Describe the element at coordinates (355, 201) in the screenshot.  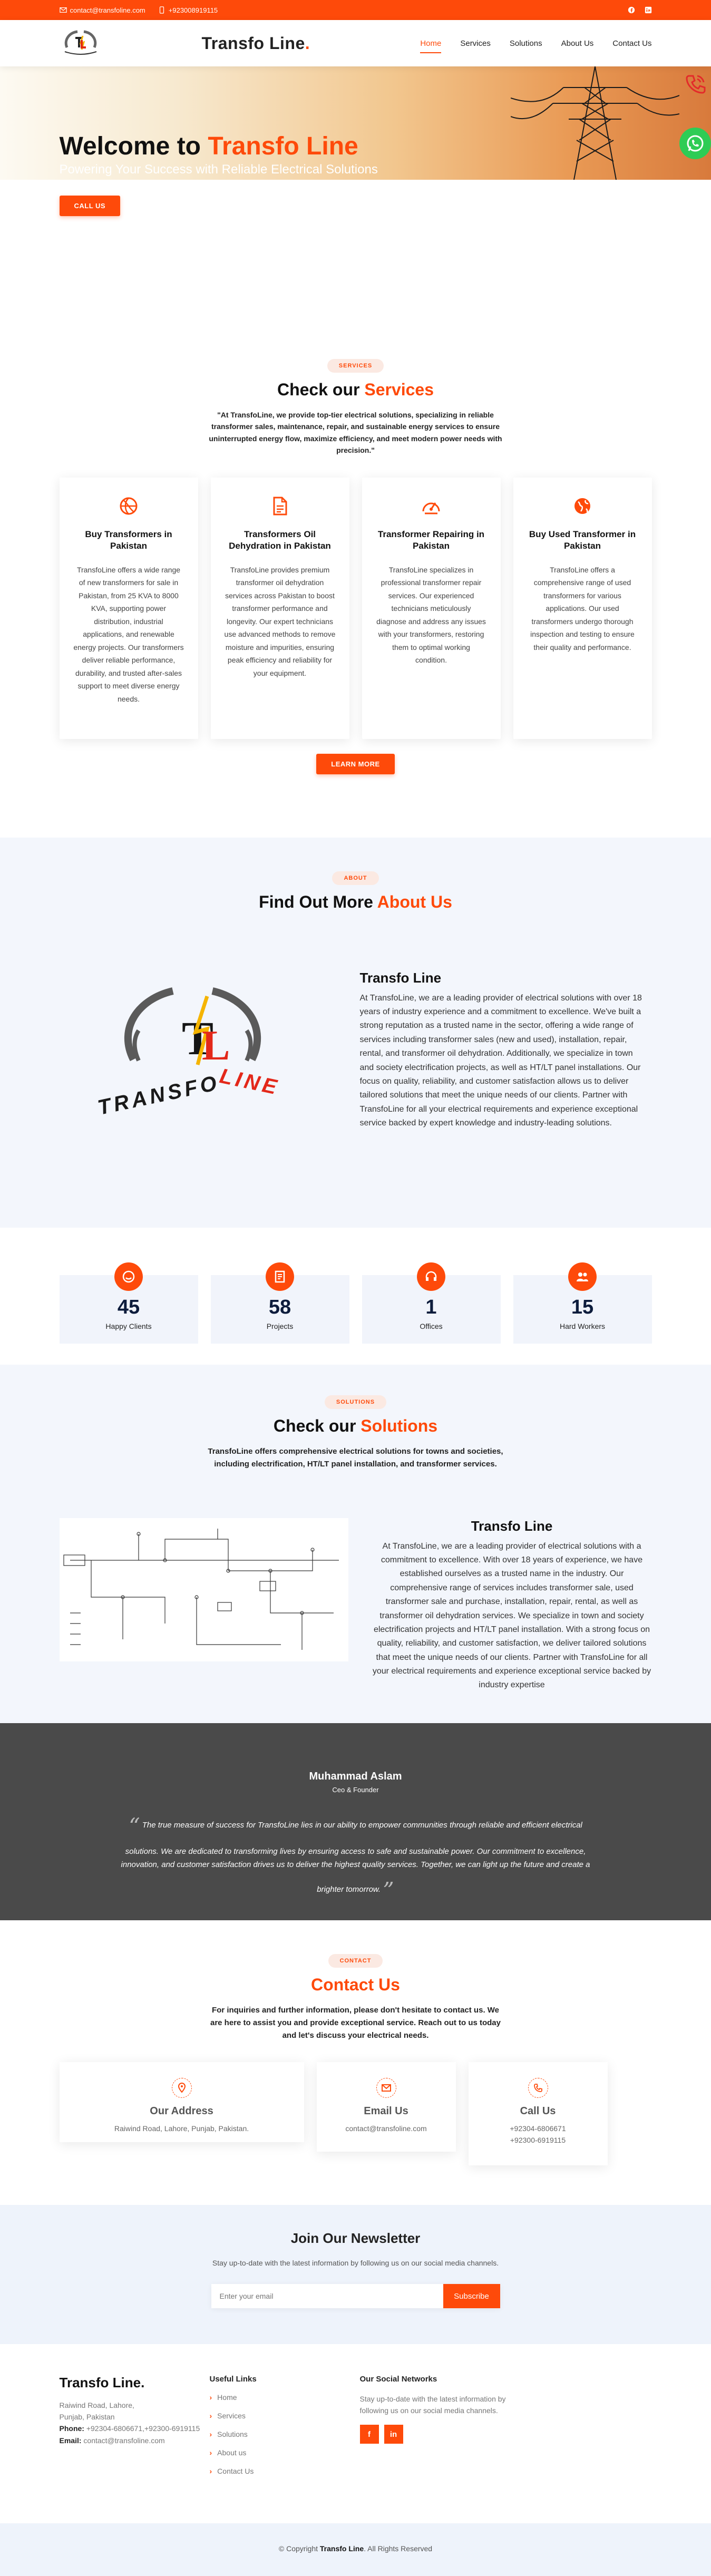
I see `hero-cta-row: CALL US` at that location.